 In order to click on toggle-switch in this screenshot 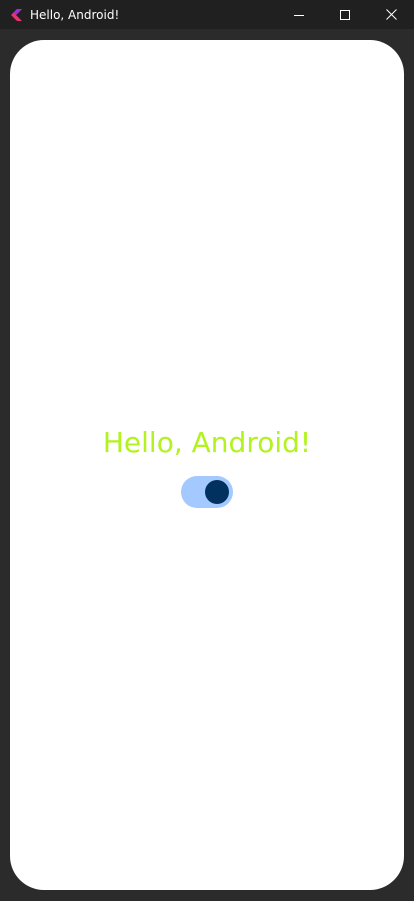, I will do `click(207, 492)`.